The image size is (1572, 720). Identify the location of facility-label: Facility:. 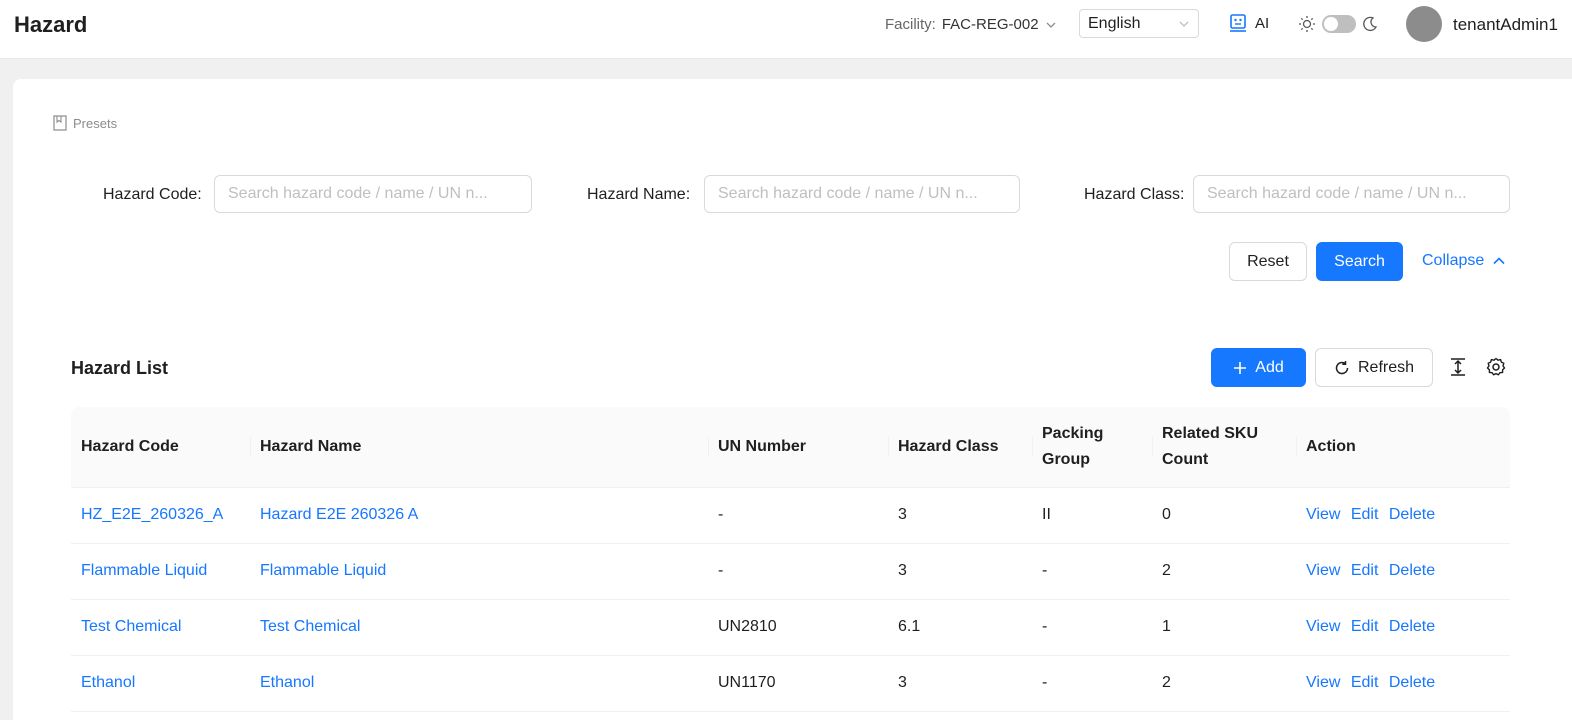
(910, 24).